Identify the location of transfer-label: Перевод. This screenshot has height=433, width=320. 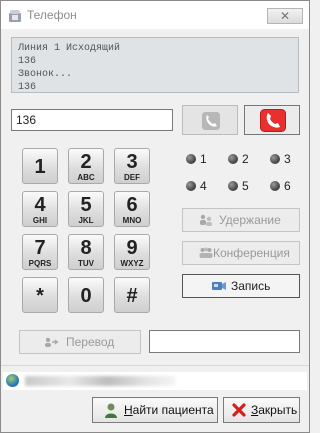
(90, 342).